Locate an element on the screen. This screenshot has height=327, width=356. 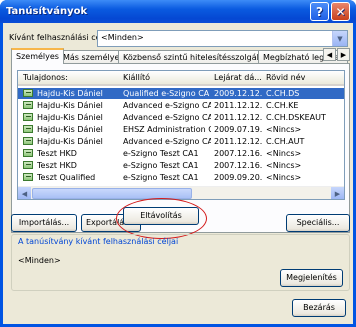
tab-scroll-right-icon: ▶ is located at coordinates (343, 54).